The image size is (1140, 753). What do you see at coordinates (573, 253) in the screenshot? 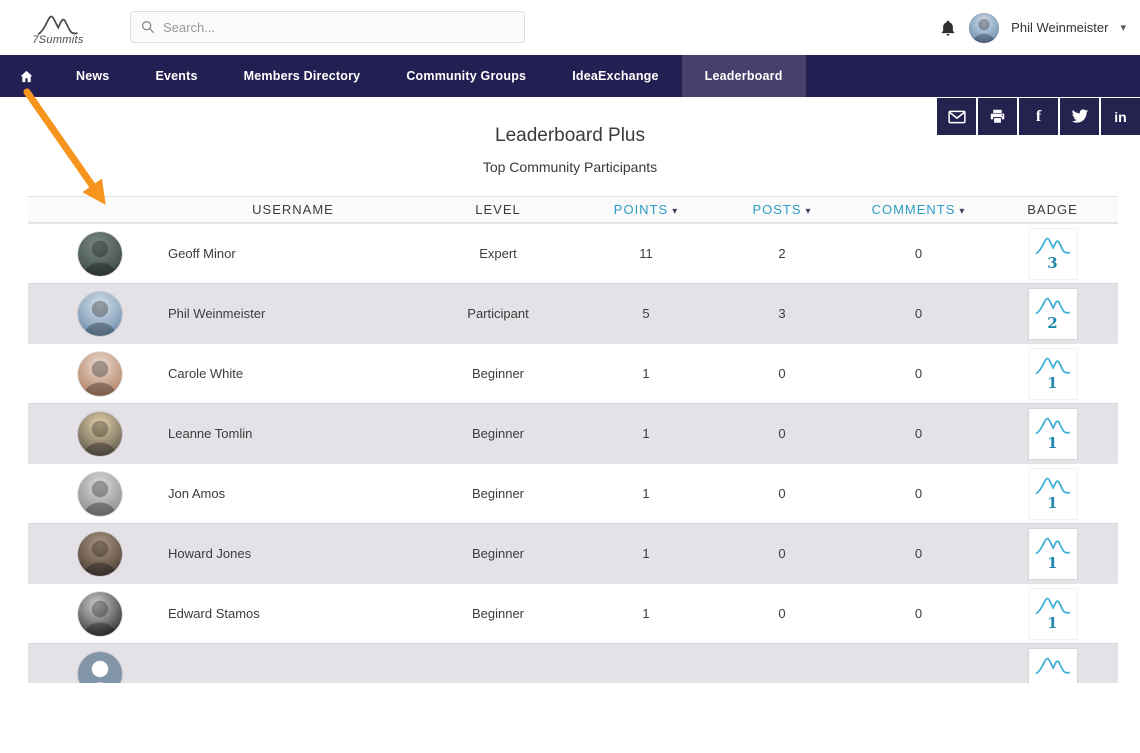
I see `table-row: Geoff Minor Expert 11 2 0 3` at bounding box center [573, 253].